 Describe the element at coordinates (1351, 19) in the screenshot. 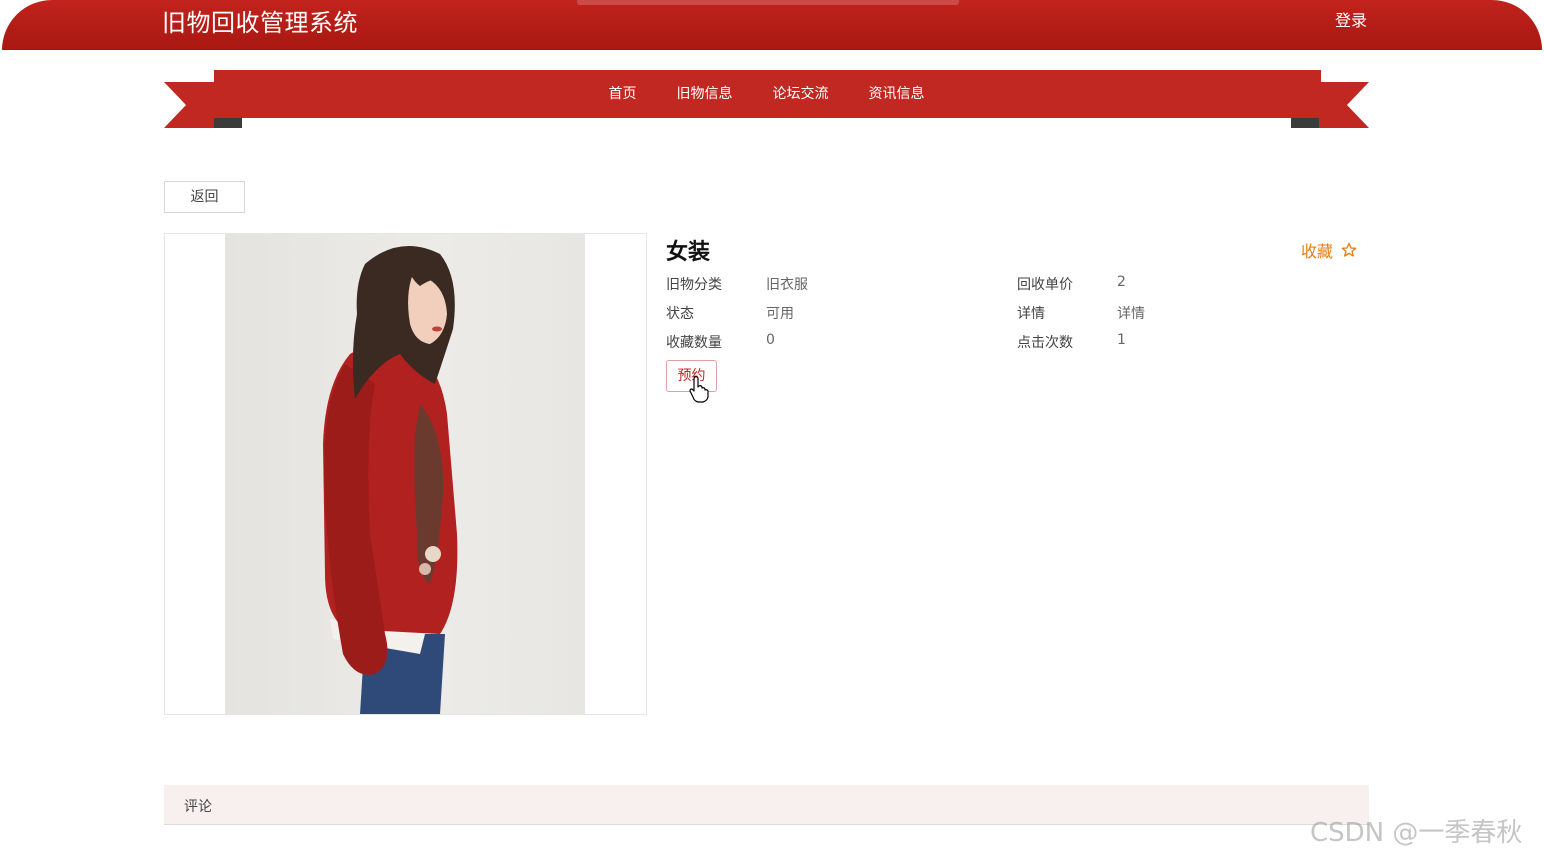

I see `login-link: 登录` at that location.